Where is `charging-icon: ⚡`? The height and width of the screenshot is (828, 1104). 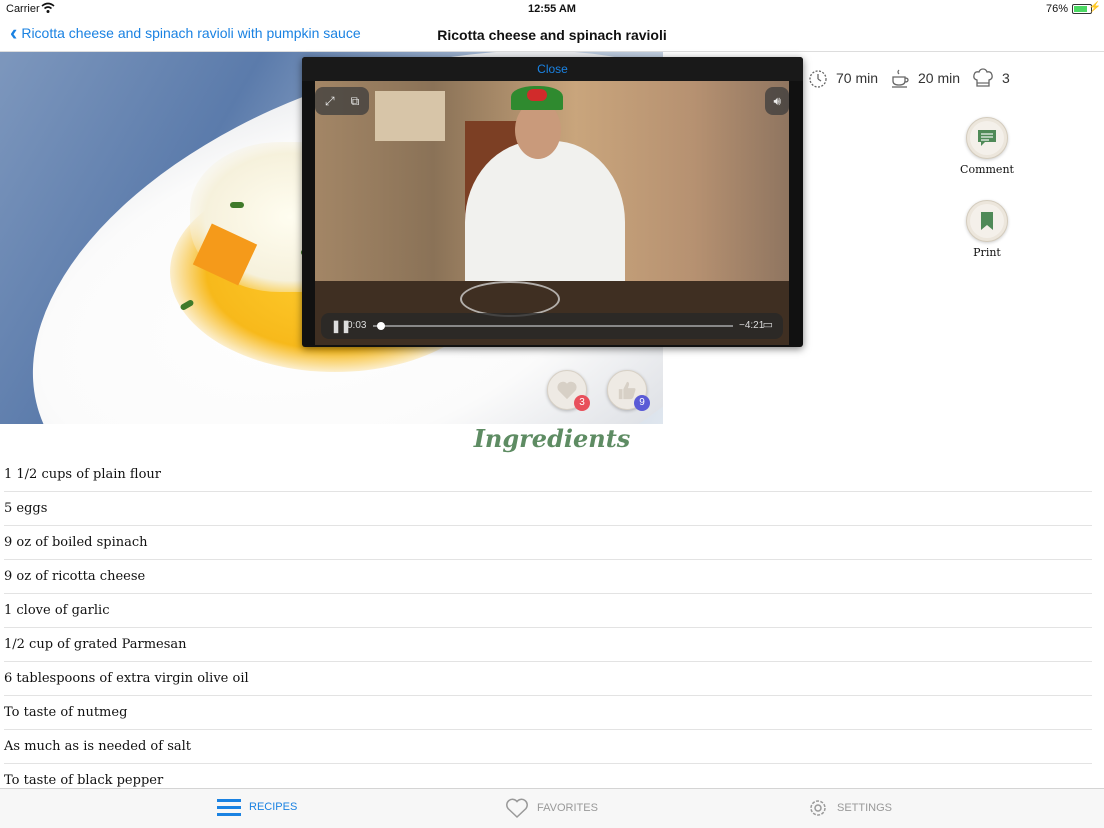
charging-icon: ⚡ is located at coordinates (1094, 7).